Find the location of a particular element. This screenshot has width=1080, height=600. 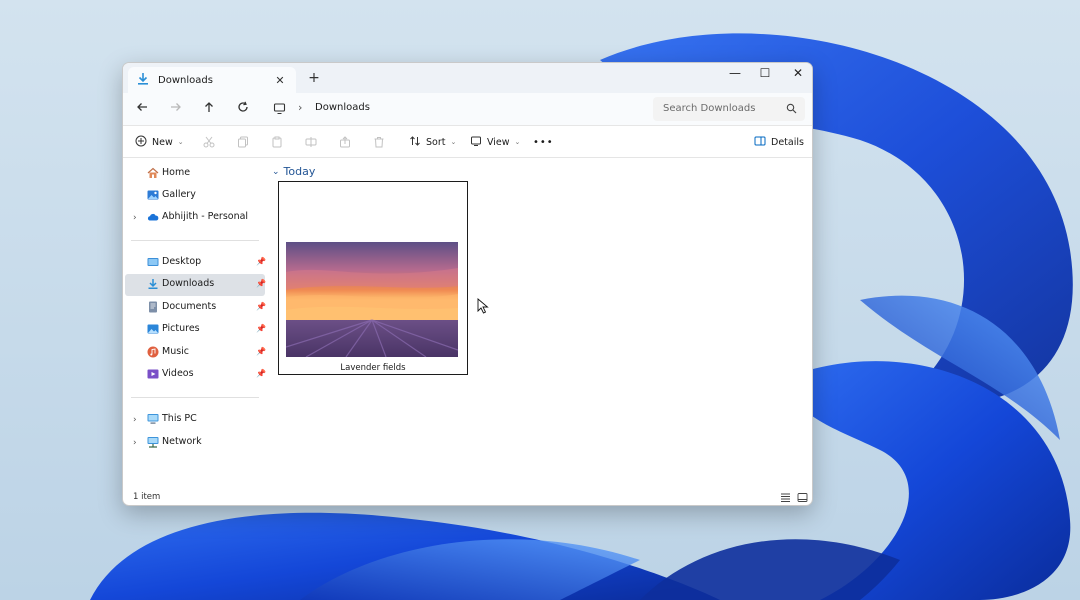

sidebar-item-this-pc: › This PC is located at coordinates (195, 420).